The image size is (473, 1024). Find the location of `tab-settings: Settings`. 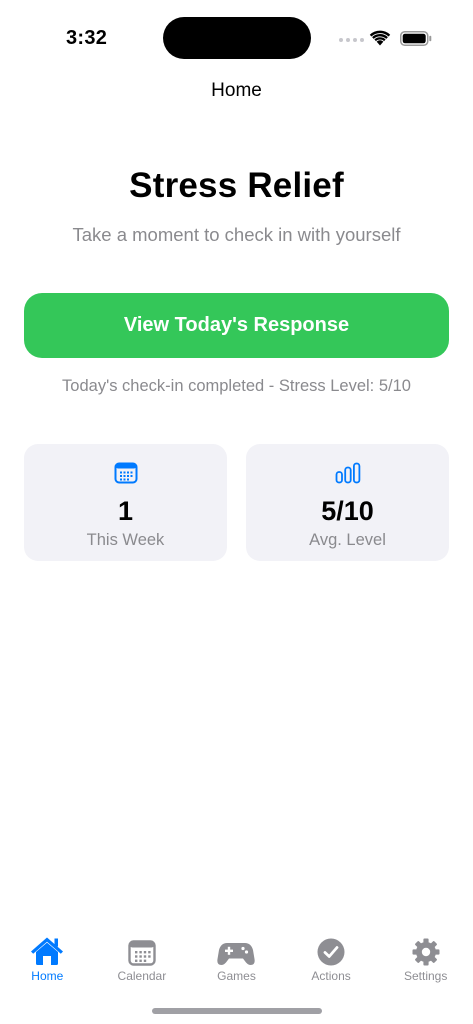

tab-settings: Settings is located at coordinates (425, 955).